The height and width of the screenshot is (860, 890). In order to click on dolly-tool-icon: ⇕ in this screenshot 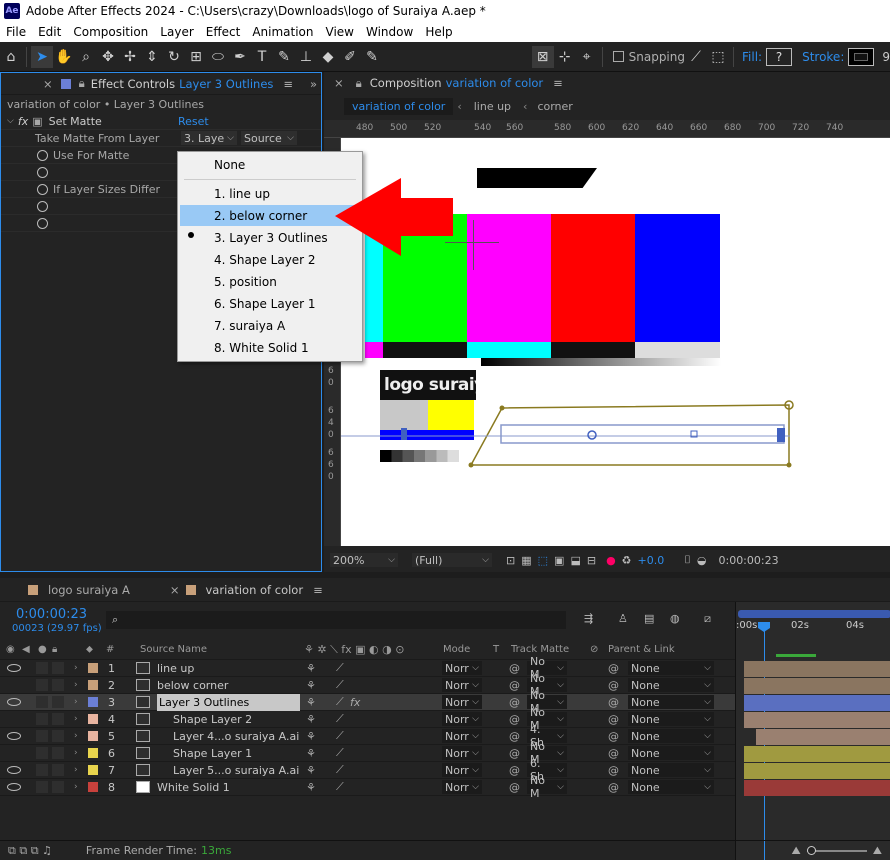, I will do `click(152, 57)`.